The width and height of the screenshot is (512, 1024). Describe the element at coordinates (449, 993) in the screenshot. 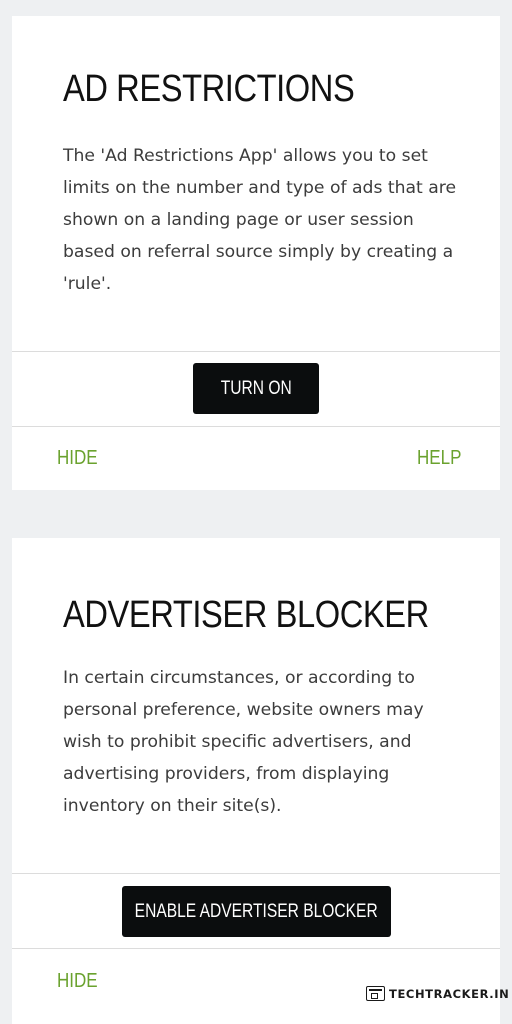

I see `watermark-text: TECHTRACKER.IN` at that location.